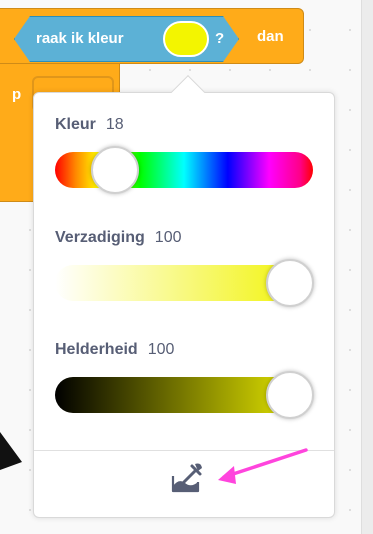  What do you see at coordinates (100, 237) in the screenshot?
I see `saturation-label: Verzadiging` at bounding box center [100, 237].